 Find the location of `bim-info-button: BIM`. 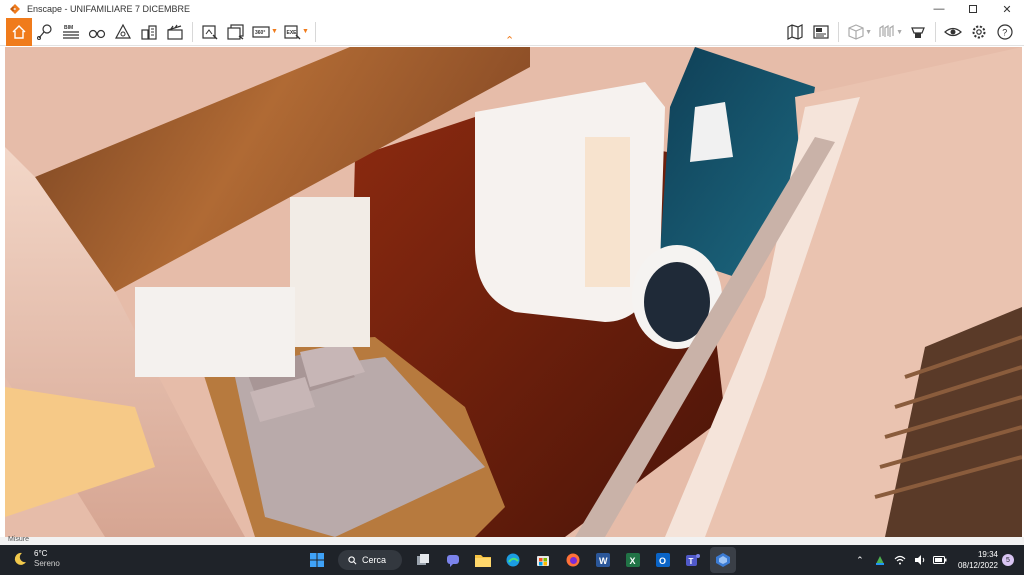

bim-info-button: BIM is located at coordinates (71, 32).